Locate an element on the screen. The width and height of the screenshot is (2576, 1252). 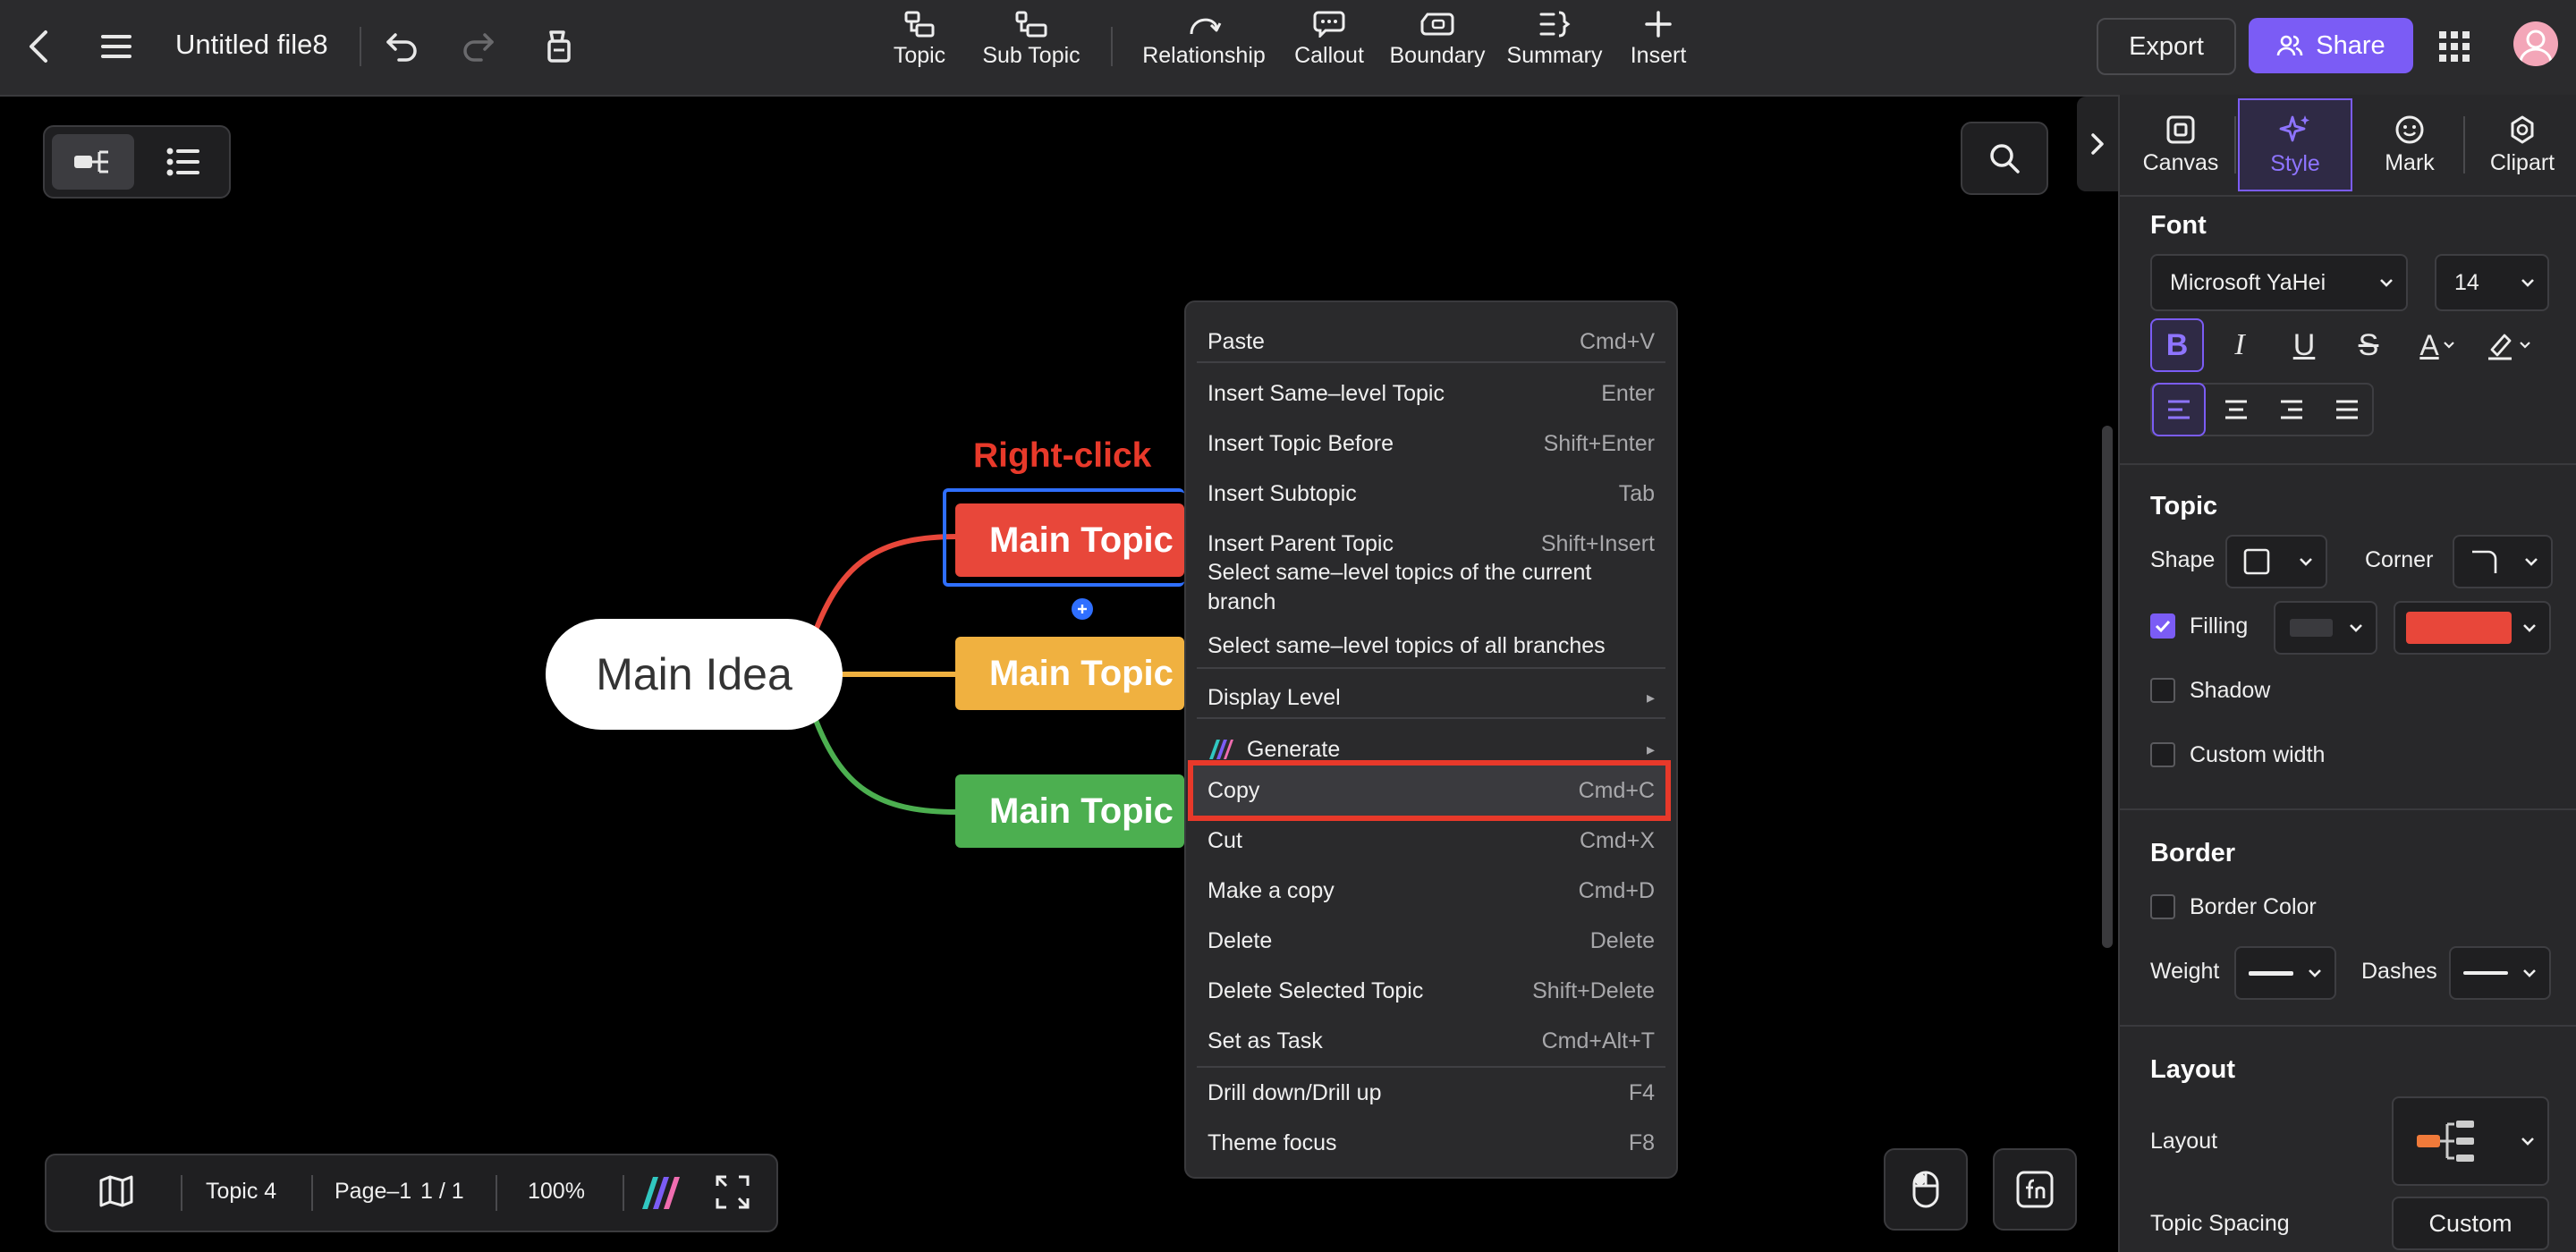
file-title: Untitled file8 is located at coordinates (251, 45).